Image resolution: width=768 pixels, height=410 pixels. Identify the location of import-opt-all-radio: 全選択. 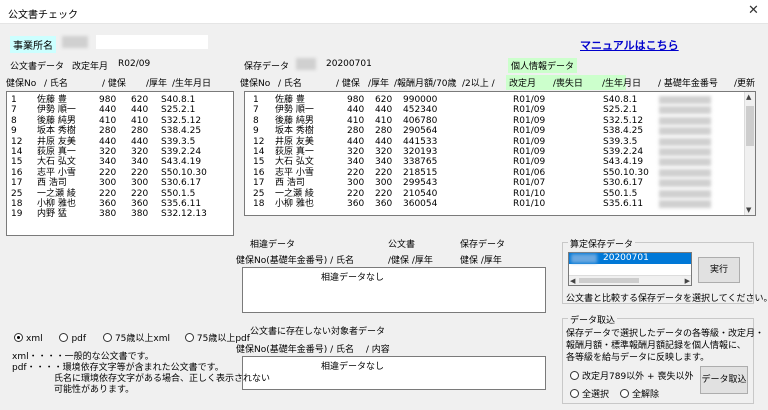
(589, 393).